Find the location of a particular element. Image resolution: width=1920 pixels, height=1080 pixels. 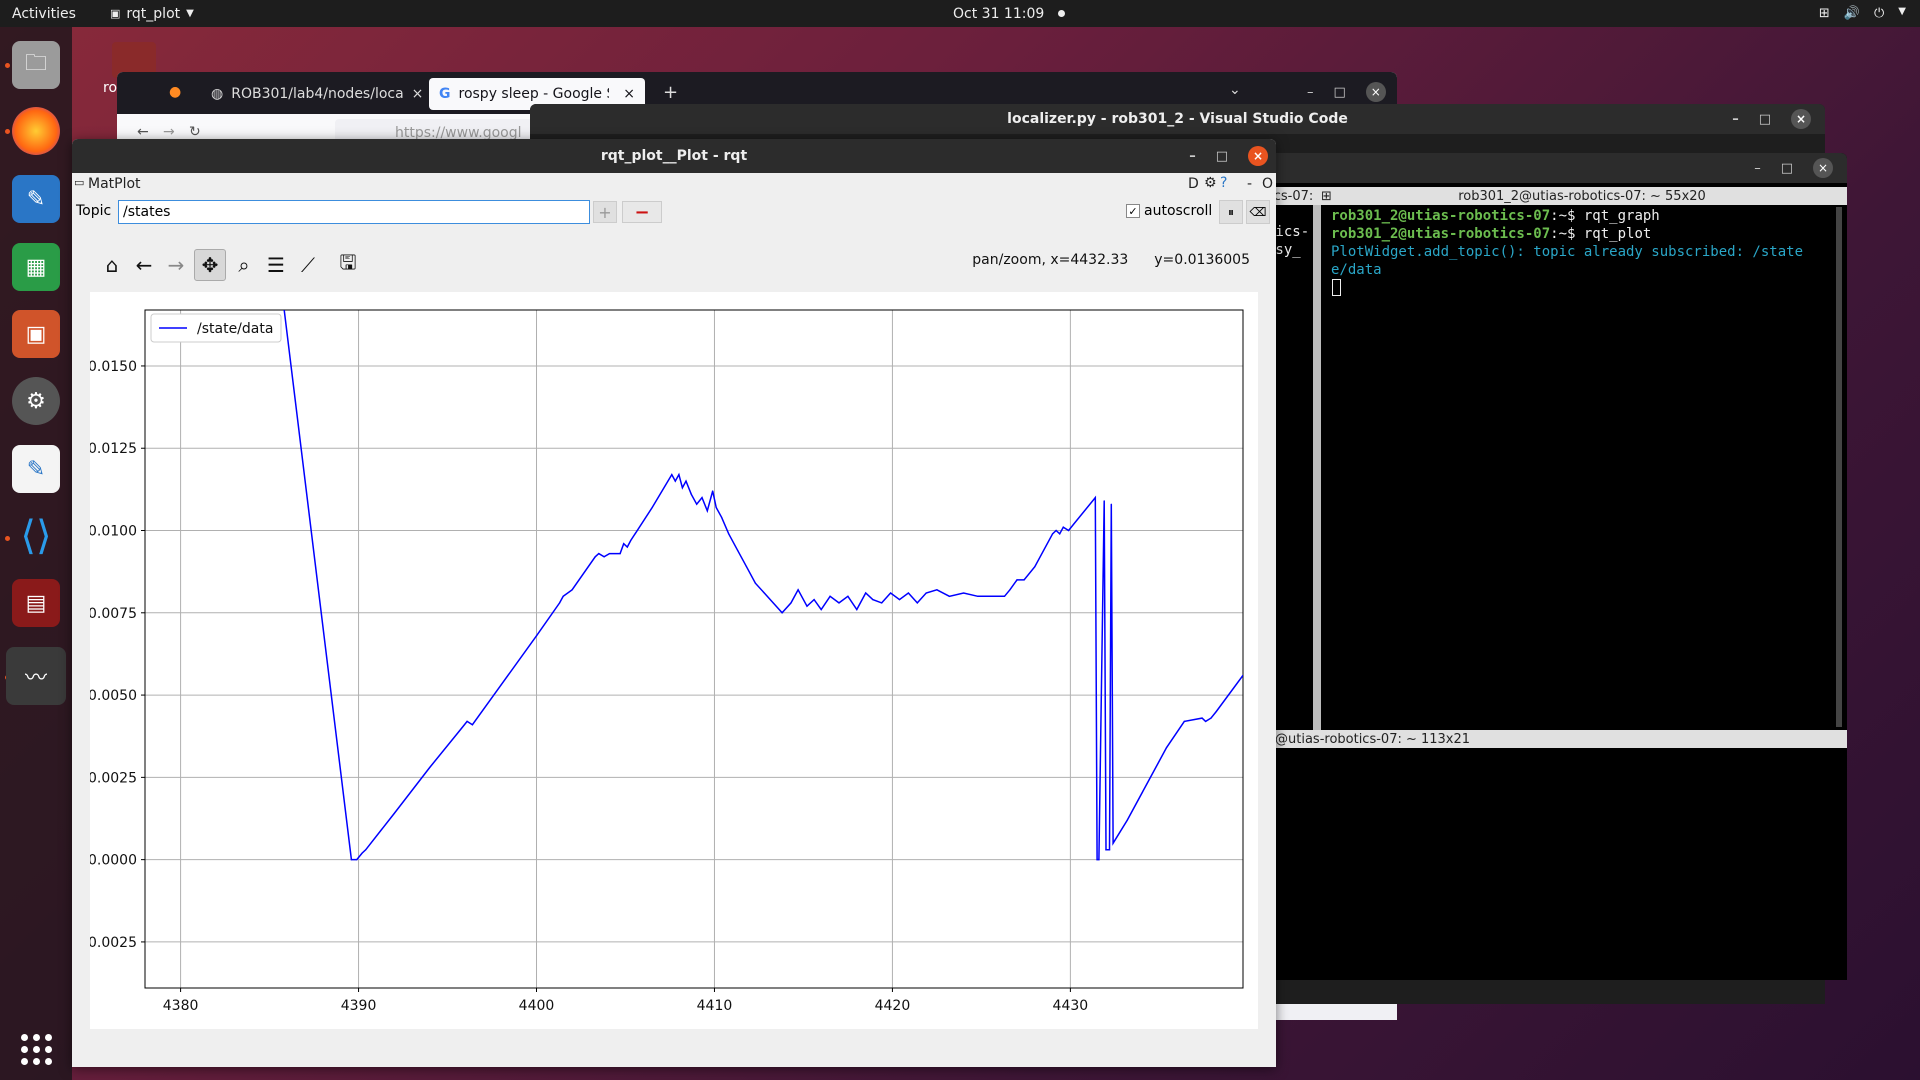

home-icon: ⌂ is located at coordinates (112, 265).